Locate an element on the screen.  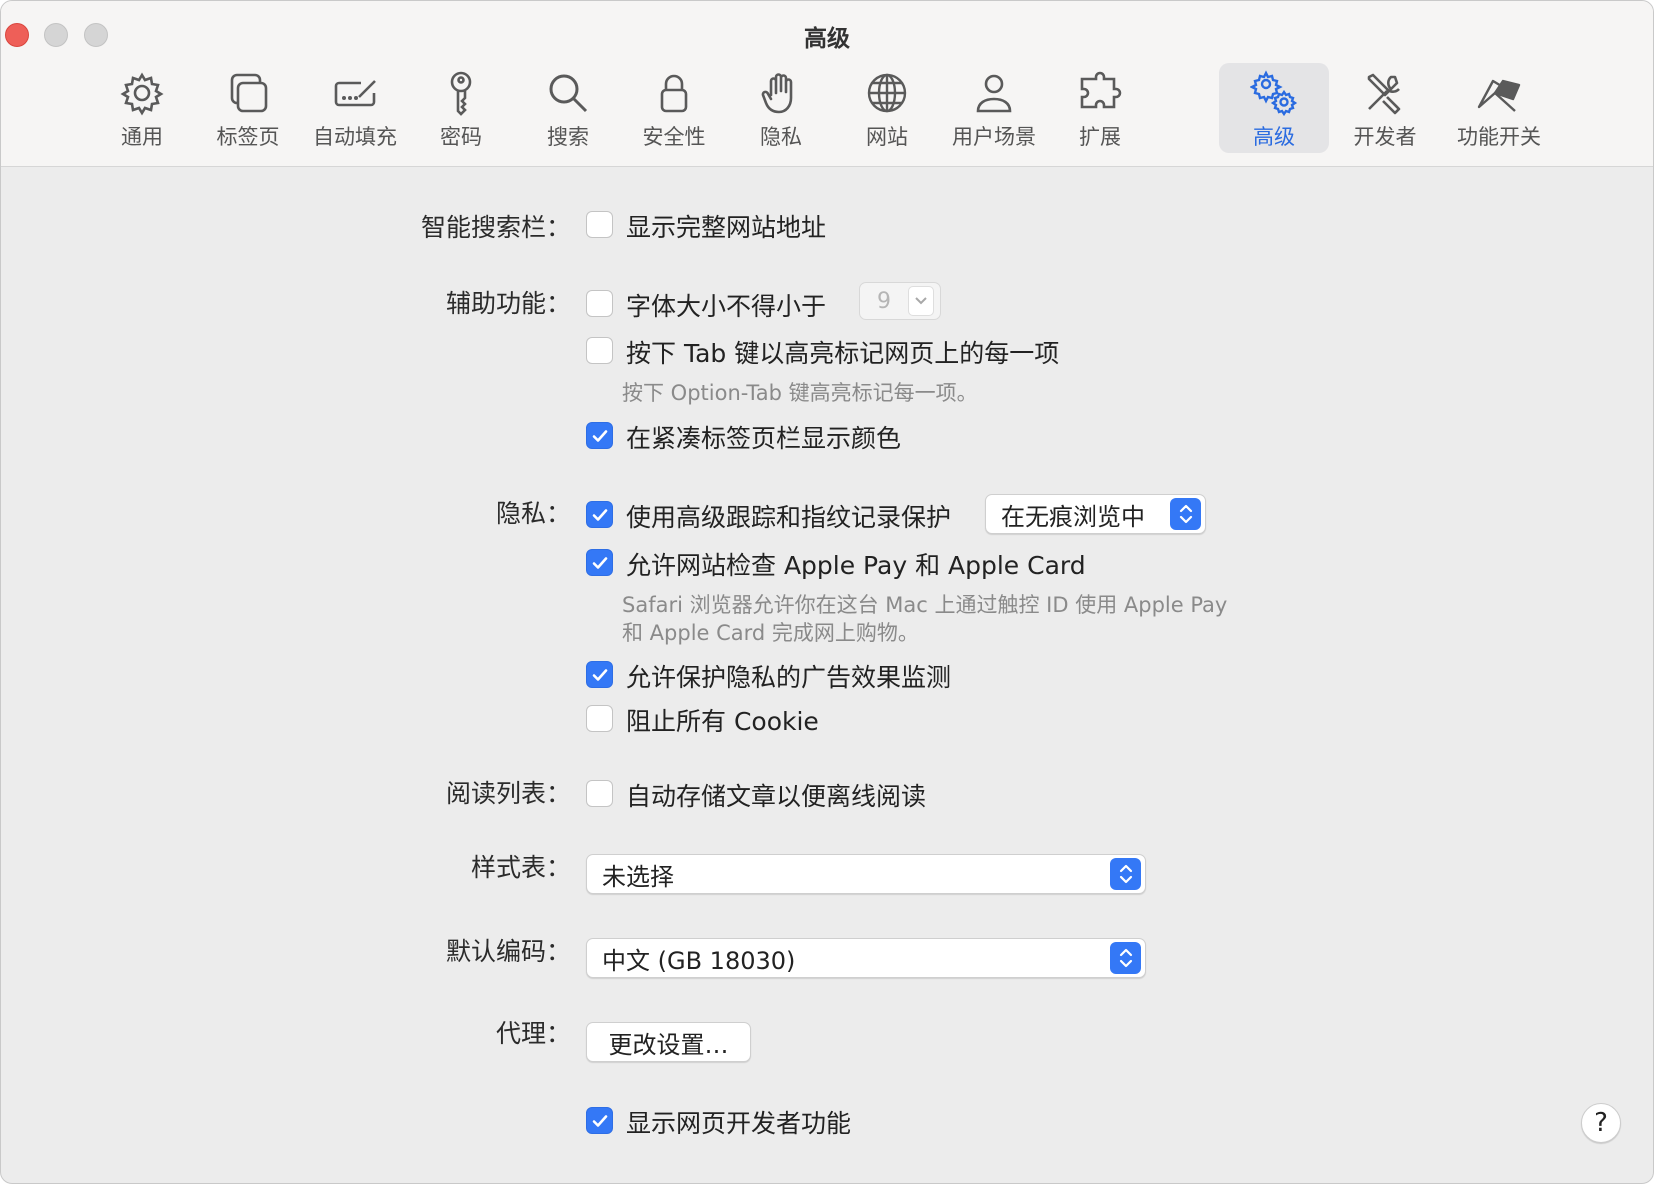
tab-developer: 开发者 is located at coordinates (1385, 108).